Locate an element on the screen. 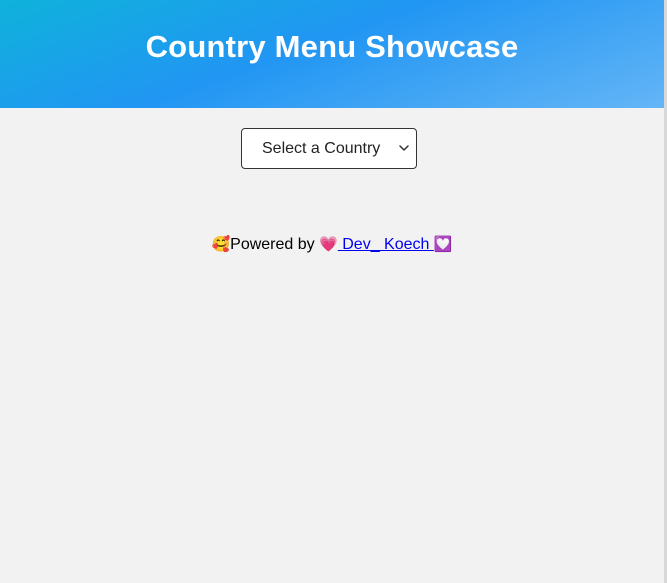  heart-decoration-icon: 💟 is located at coordinates (443, 244).